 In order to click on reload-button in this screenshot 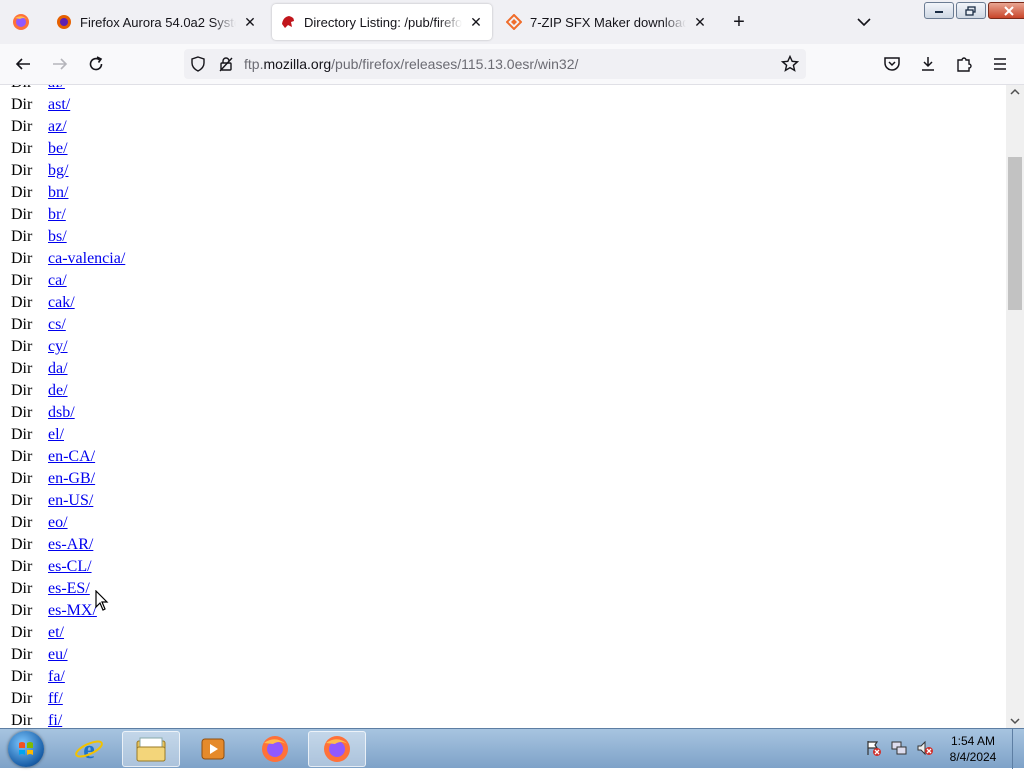, I will do `click(96, 64)`.